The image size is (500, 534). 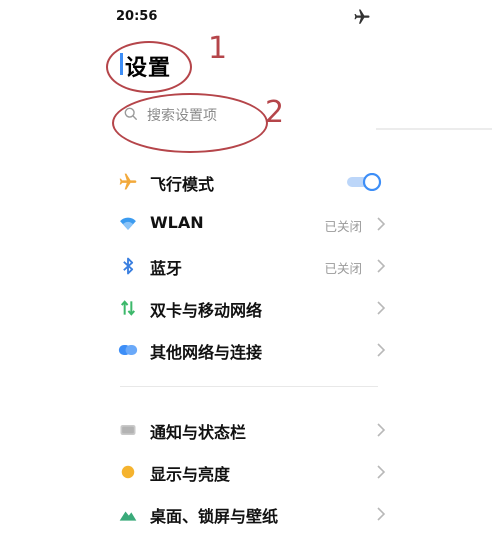 What do you see at coordinates (214, 516) in the screenshot?
I see `settings-item-label: 桌面、锁屏与壁纸` at bounding box center [214, 516].